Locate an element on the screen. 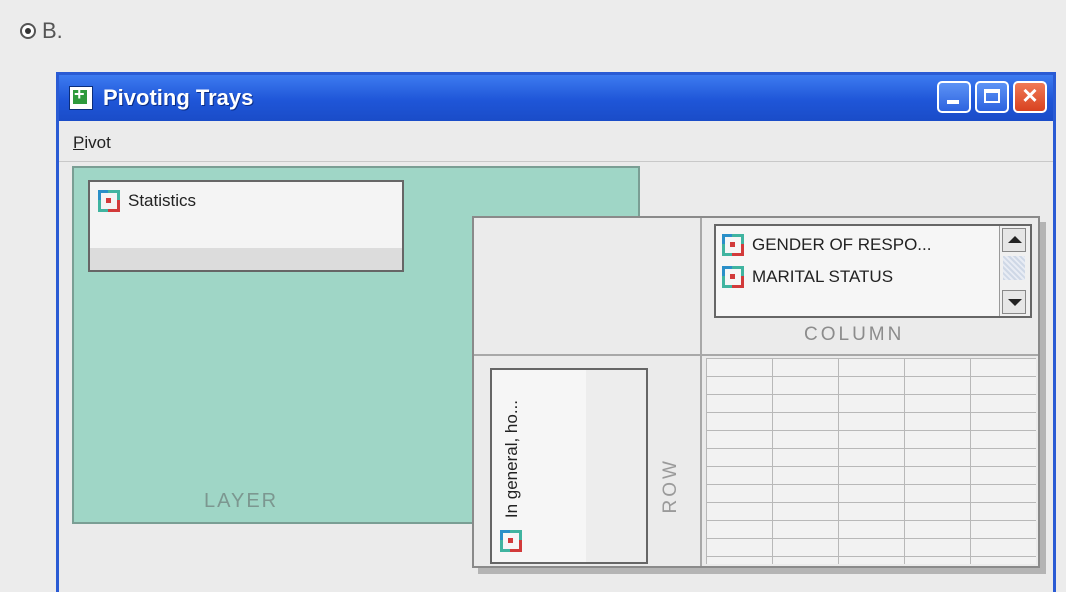 The width and height of the screenshot is (1066, 592). menu-bar: Pivot is located at coordinates (556, 141).